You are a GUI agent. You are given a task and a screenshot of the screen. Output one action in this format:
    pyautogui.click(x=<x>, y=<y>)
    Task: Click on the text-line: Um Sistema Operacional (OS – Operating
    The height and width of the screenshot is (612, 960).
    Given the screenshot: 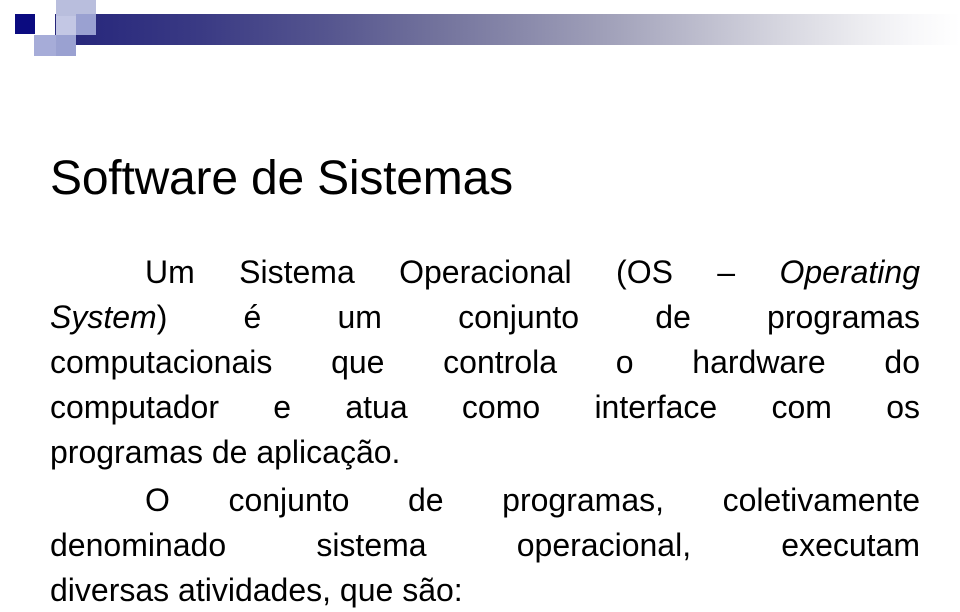 What is the action you would take?
    pyautogui.click(x=485, y=272)
    